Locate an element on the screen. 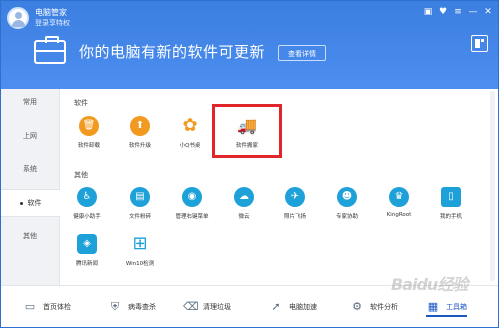 This screenshot has width=499, height=328. close-icon: ✕ is located at coordinates (488, 12).